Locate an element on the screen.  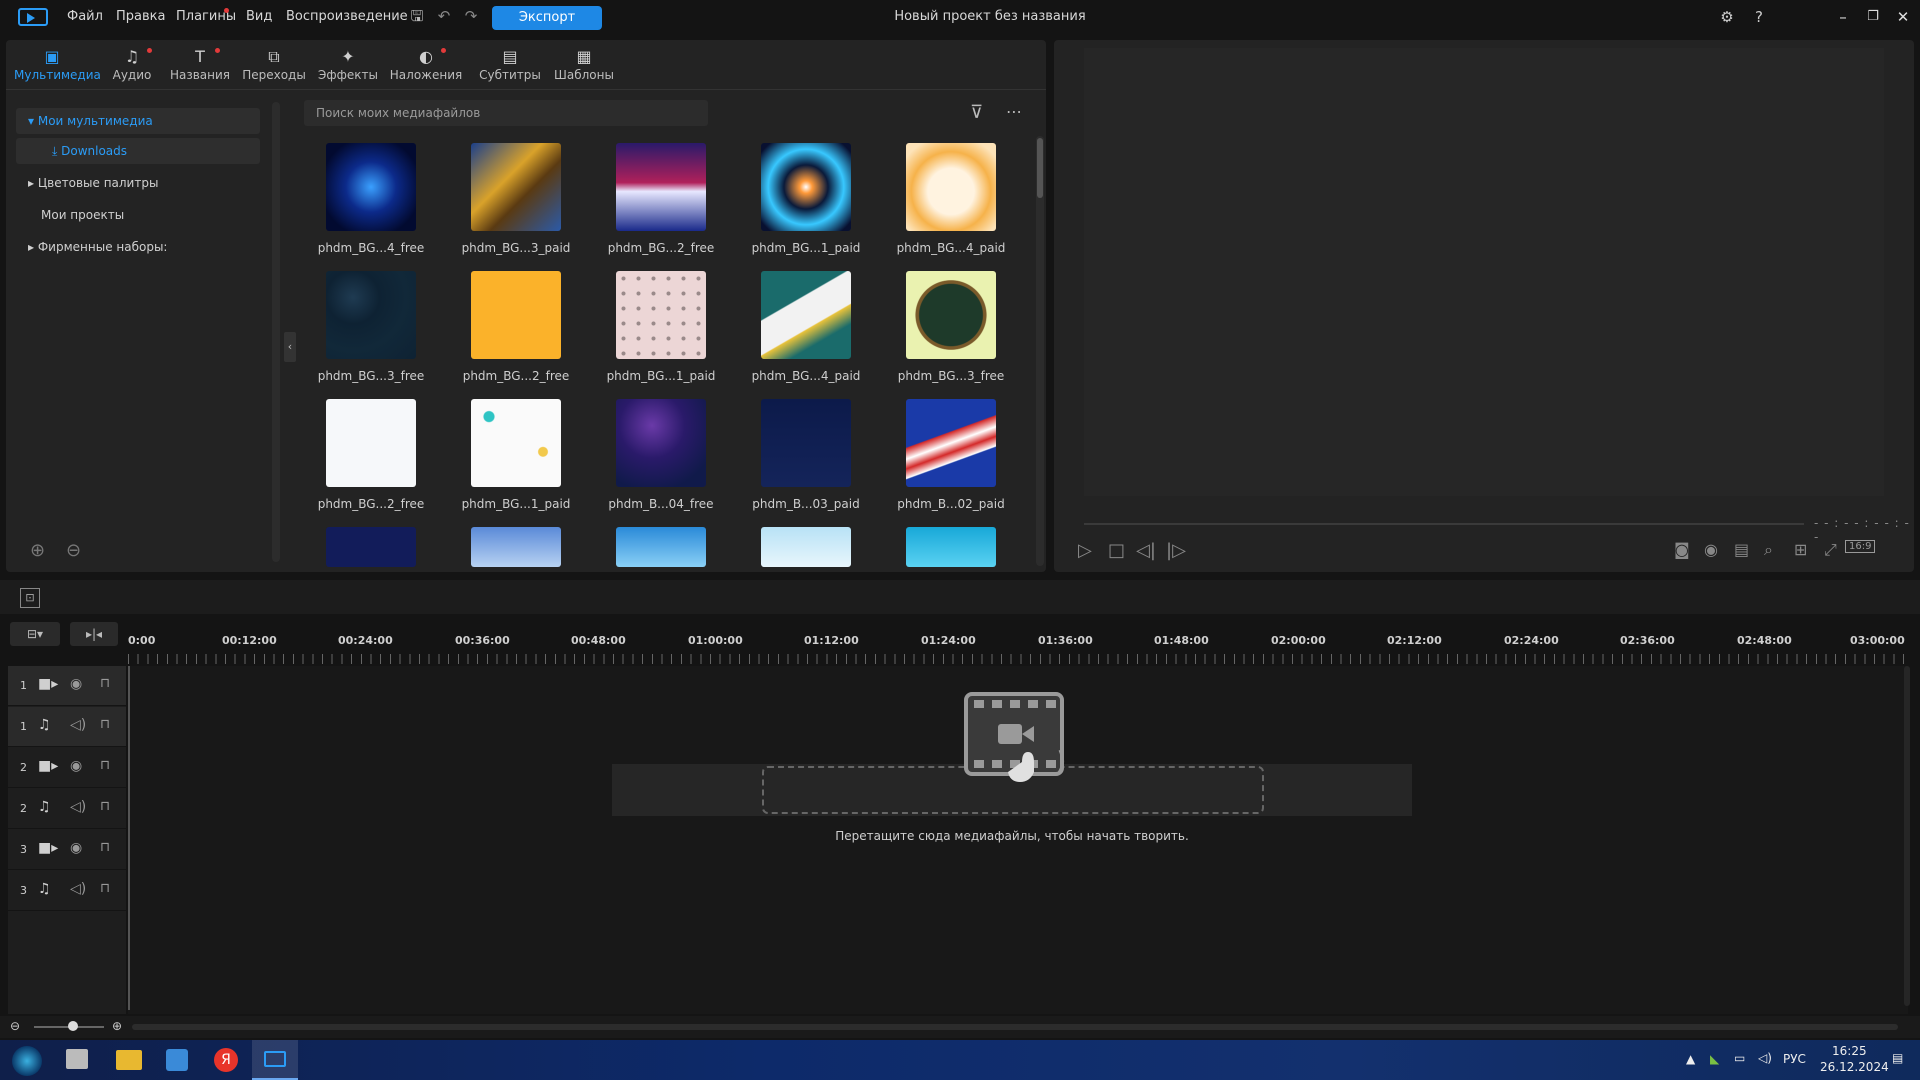
file-explorer-icon is located at coordinates (129, 1060).